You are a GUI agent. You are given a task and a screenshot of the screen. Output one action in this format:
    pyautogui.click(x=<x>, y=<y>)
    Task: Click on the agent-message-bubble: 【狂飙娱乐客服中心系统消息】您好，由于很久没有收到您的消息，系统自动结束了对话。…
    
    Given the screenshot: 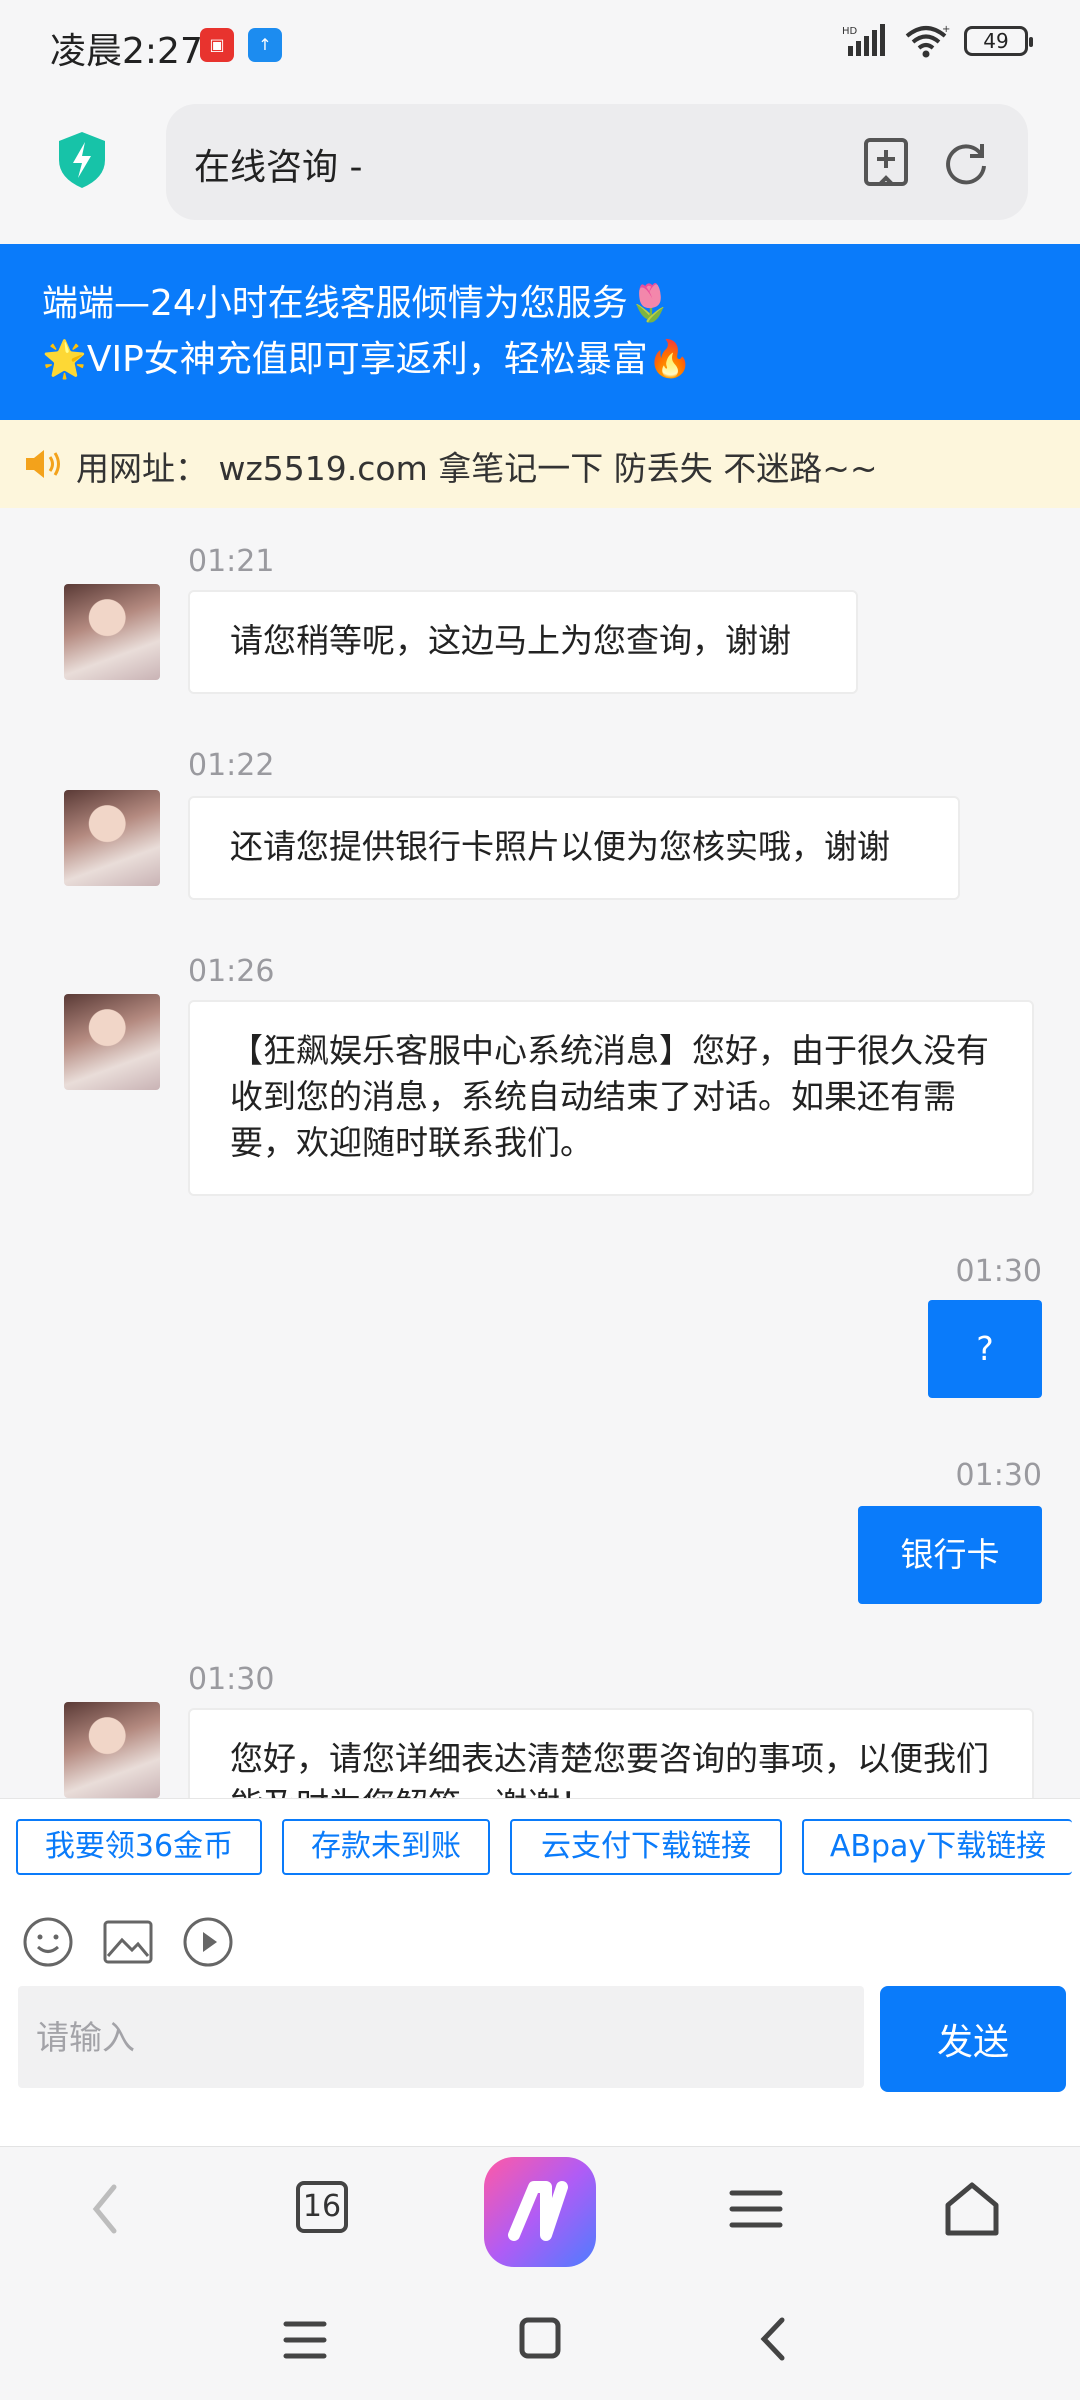 What is the action you would take?
    pyautogui.click(x=611, y=1098)
    